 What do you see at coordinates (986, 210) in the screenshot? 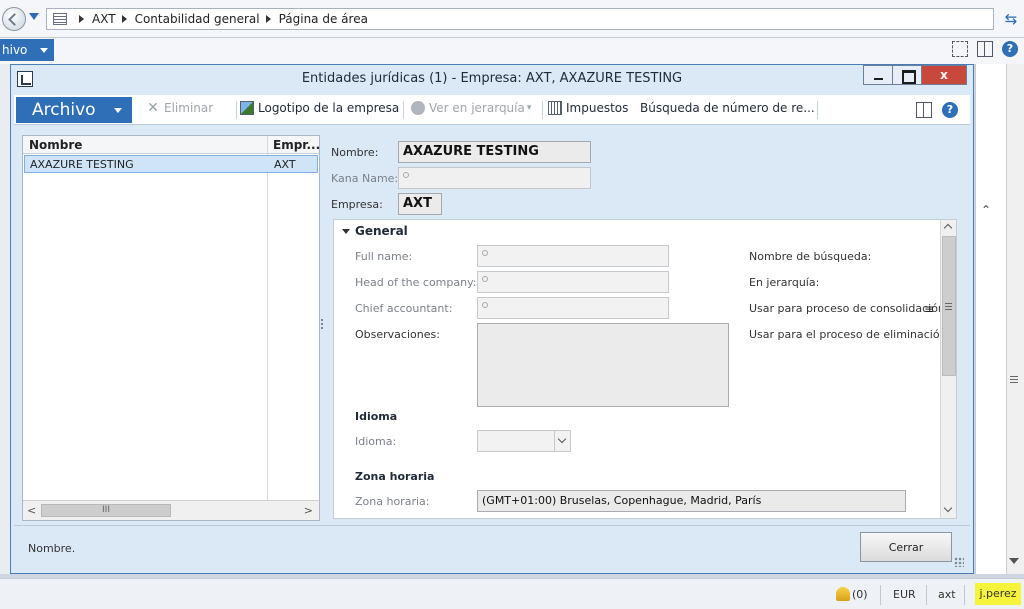
I see `collapse-up-icon: ⌃` at bounding box center [986, 210].